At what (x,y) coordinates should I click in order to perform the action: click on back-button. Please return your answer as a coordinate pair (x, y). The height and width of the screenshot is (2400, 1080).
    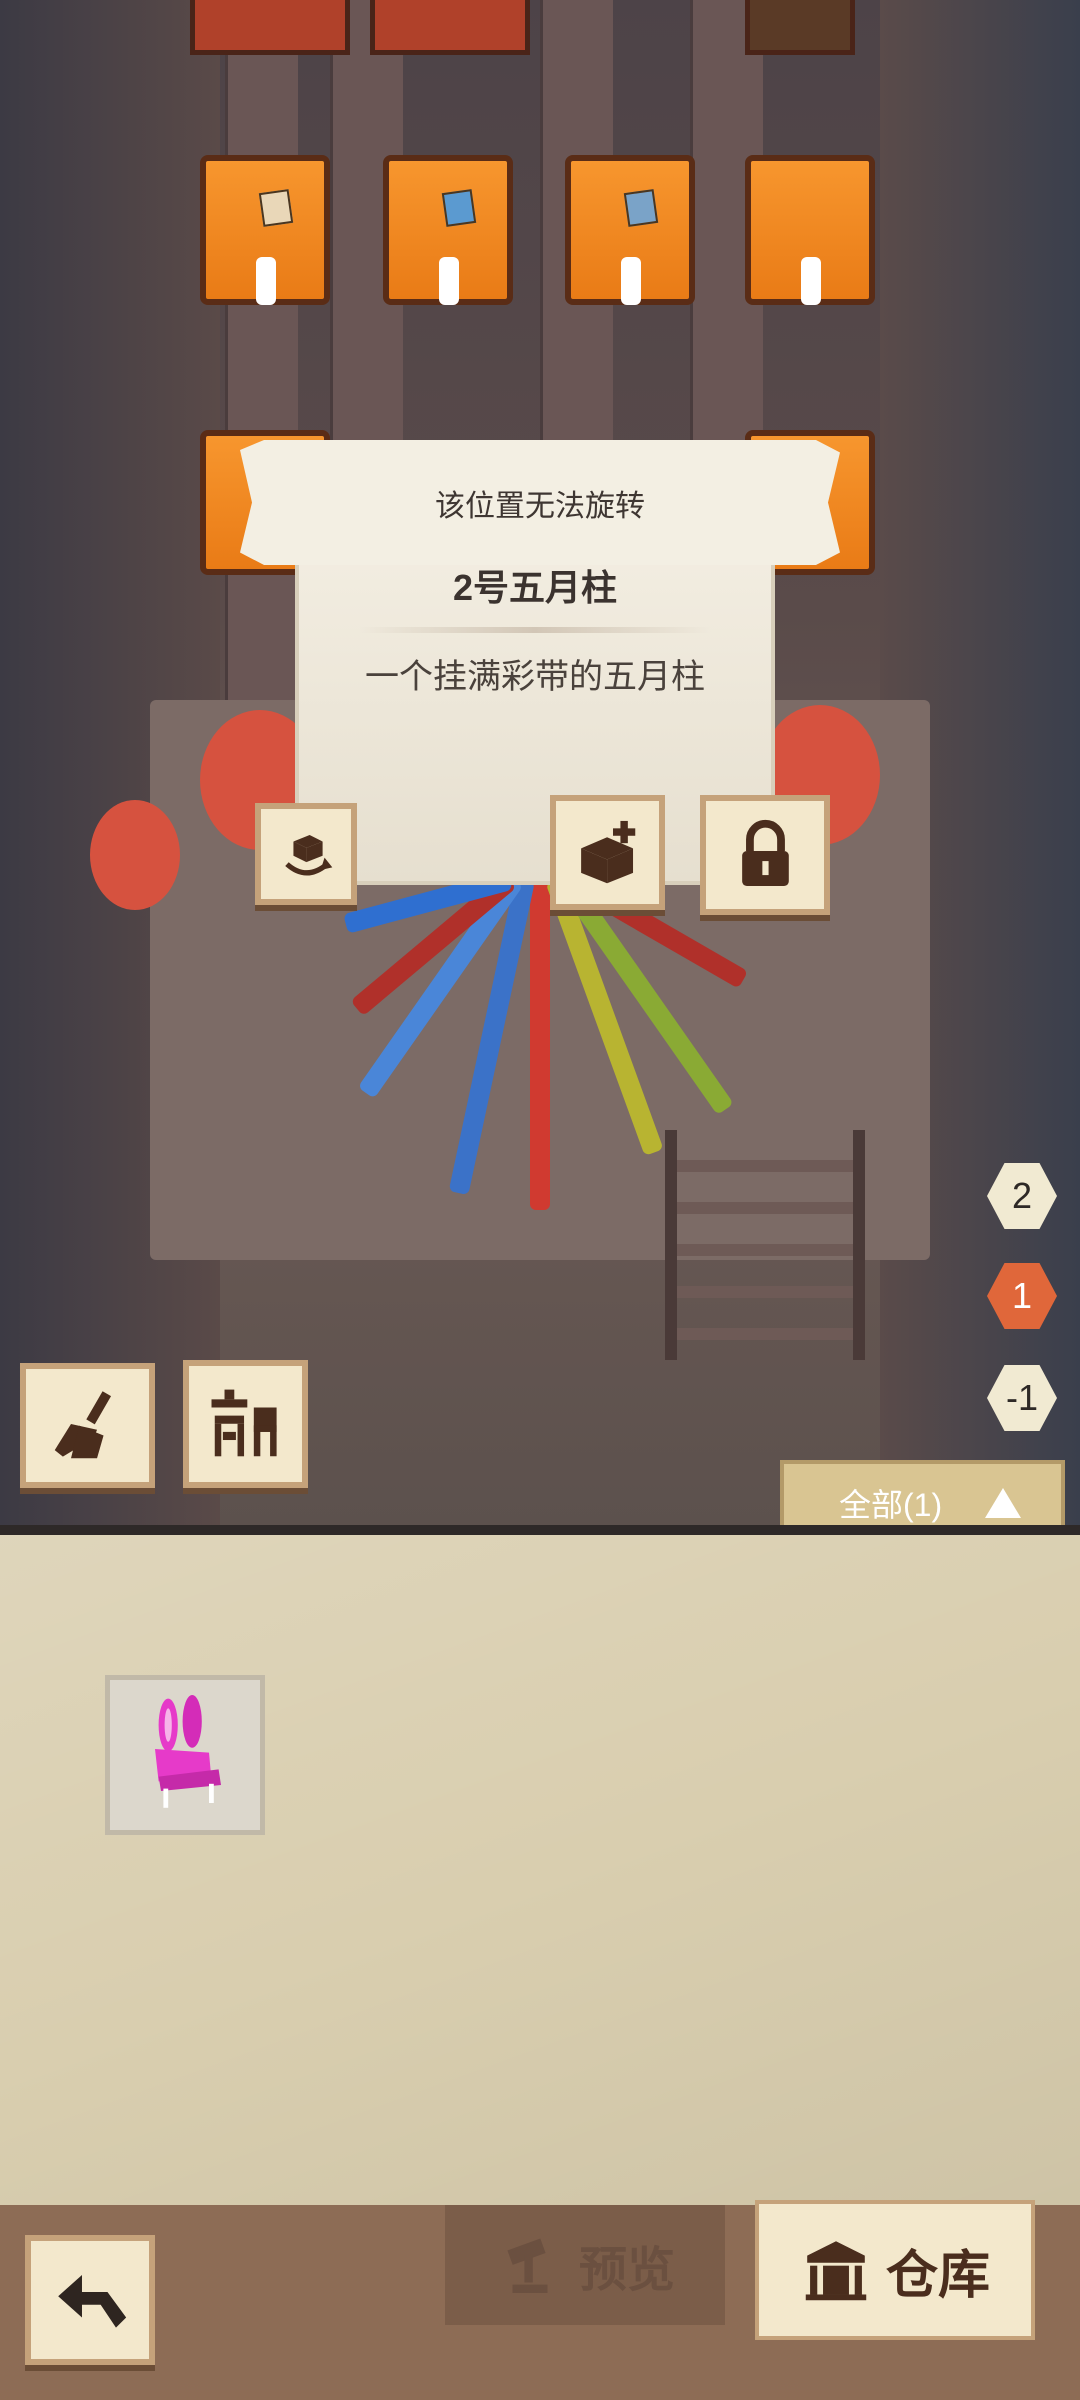
    Looking at the image, I should click on (90, 2300).